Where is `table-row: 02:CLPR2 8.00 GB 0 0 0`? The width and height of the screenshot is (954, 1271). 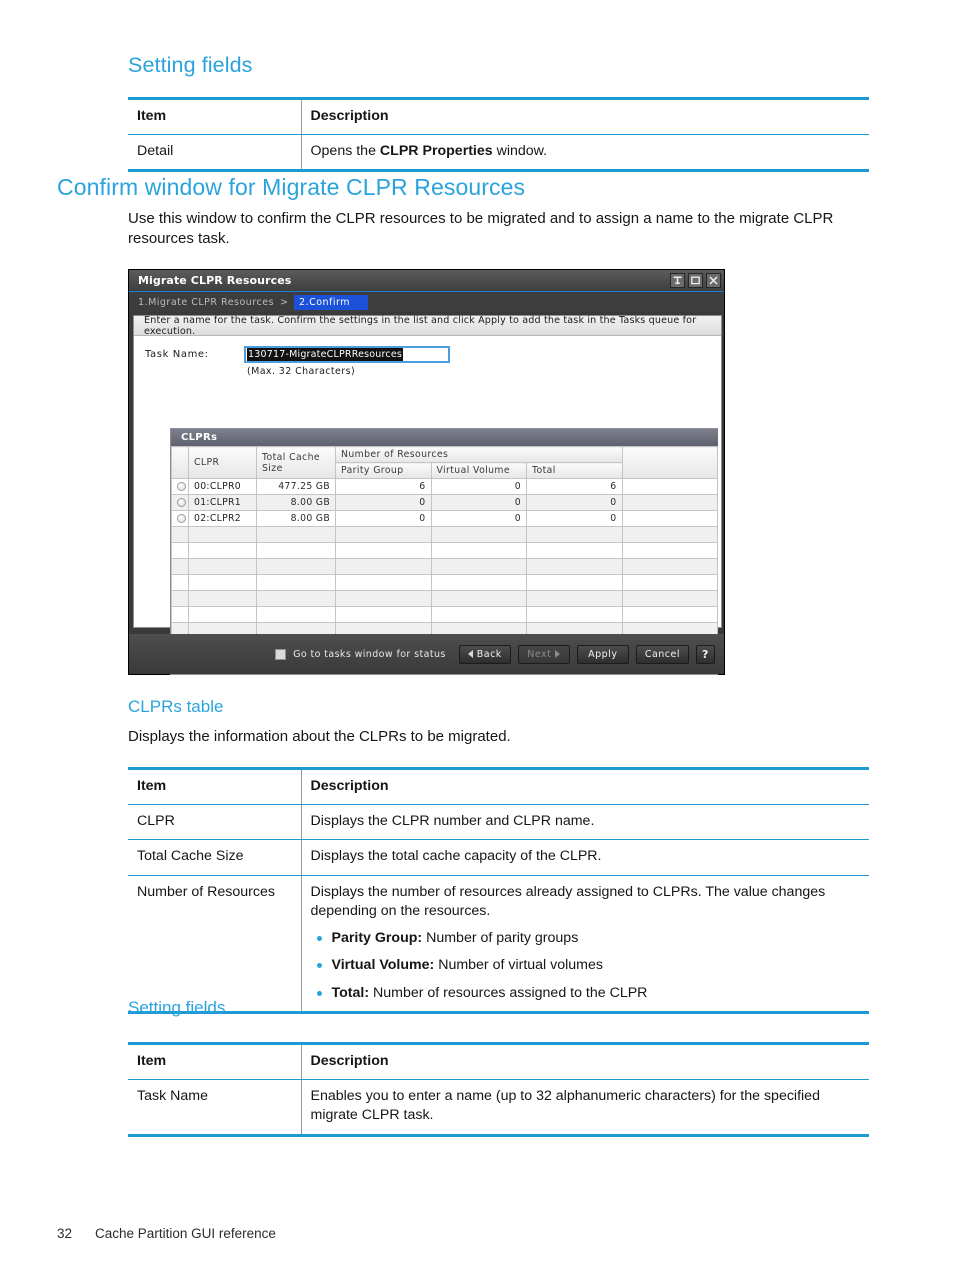
table-row: 02:CLPR2 8.00 GB 0 0 0 is located at coordinates (444, 518).